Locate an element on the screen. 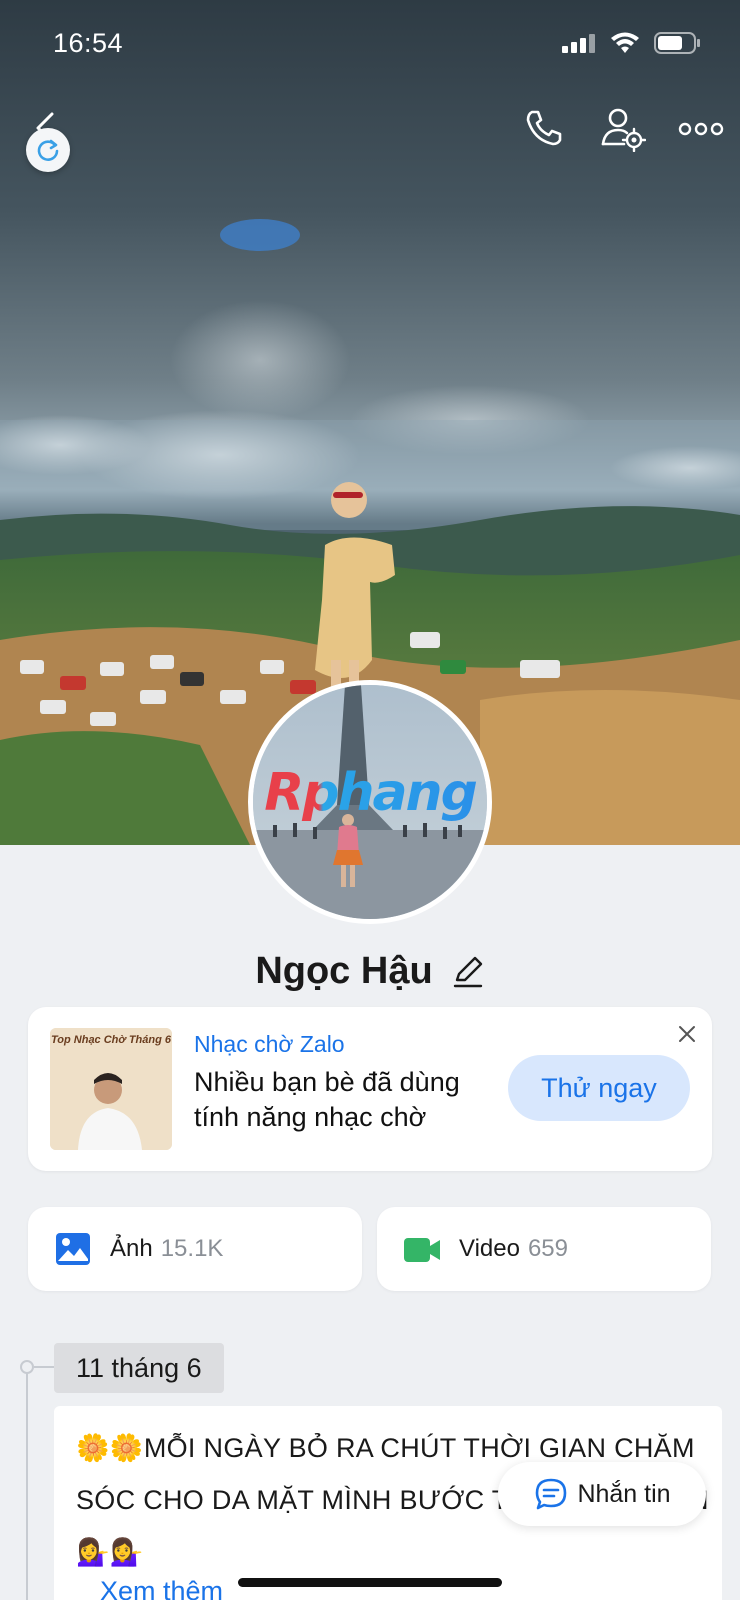 The height and width of the screenshot is (1600, 740). videos-button: Video 659 is located at coordinates (544, 1249).